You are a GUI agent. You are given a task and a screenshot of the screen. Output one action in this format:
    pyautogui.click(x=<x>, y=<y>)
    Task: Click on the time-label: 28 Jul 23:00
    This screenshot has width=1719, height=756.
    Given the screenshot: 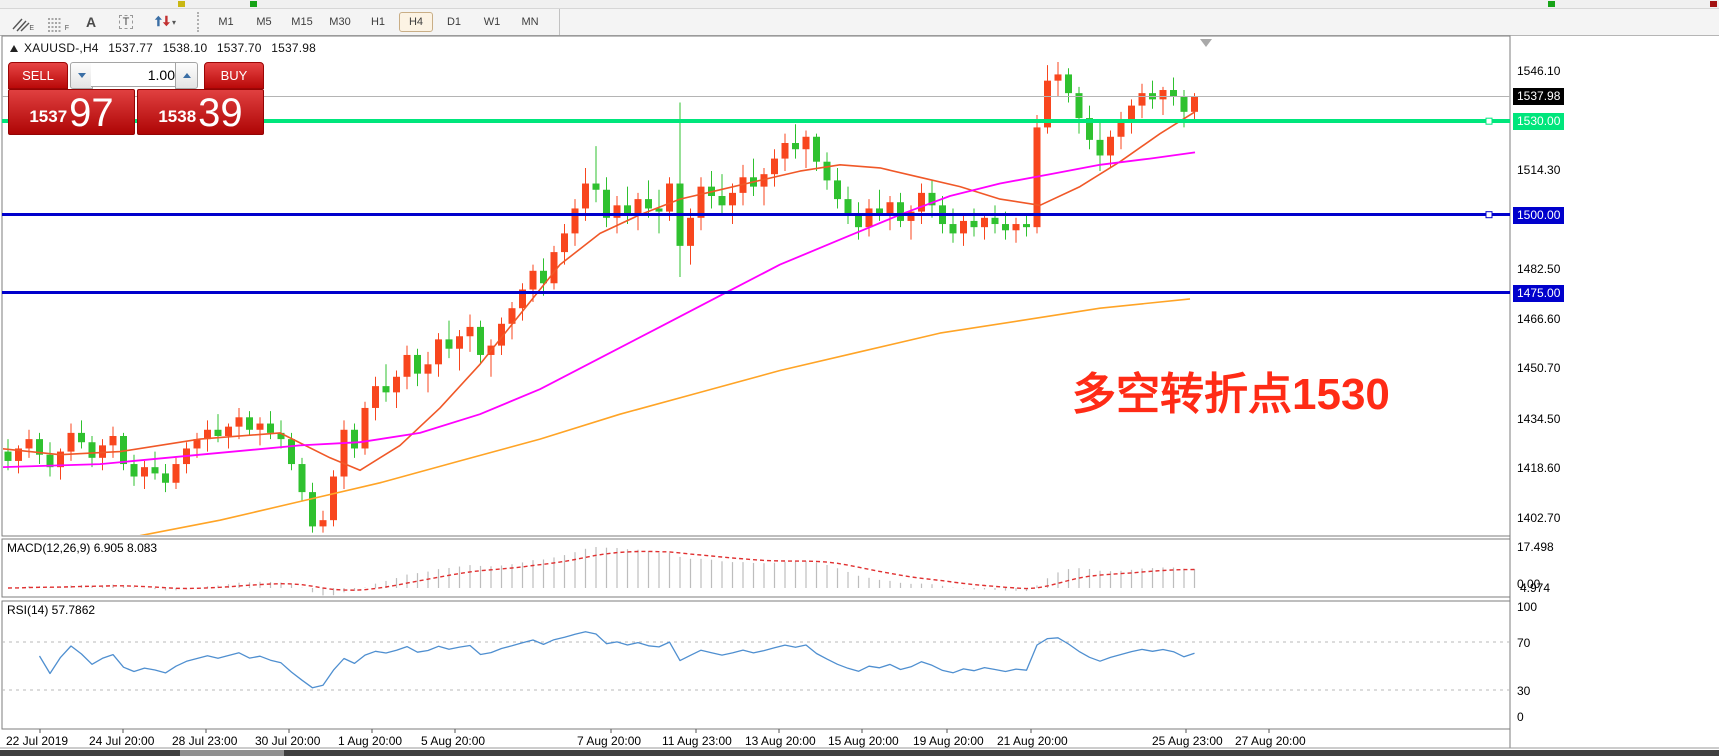 What is the action you would take?
    pyautogui.click(x=204, y=741)
    